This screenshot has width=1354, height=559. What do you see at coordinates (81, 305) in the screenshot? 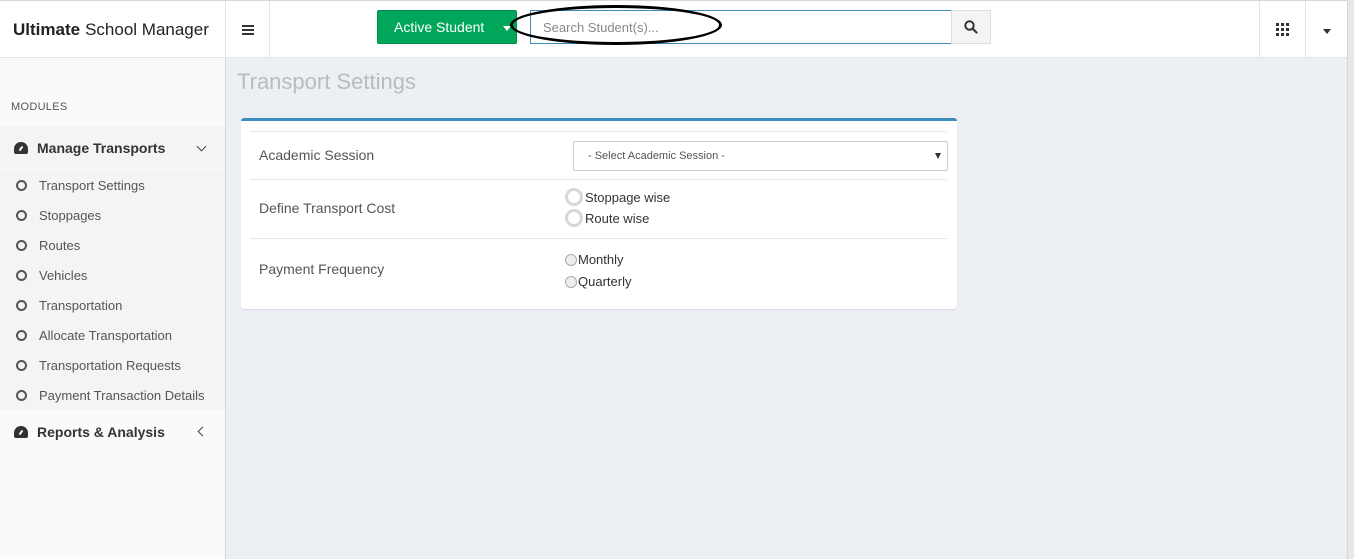
I see `sidebar-item-label: Transportation` at bounding box center [81, 305].